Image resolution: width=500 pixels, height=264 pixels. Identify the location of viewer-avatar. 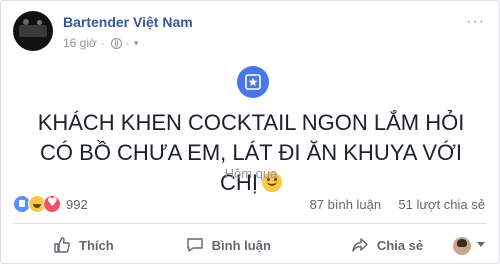
(462, 246).